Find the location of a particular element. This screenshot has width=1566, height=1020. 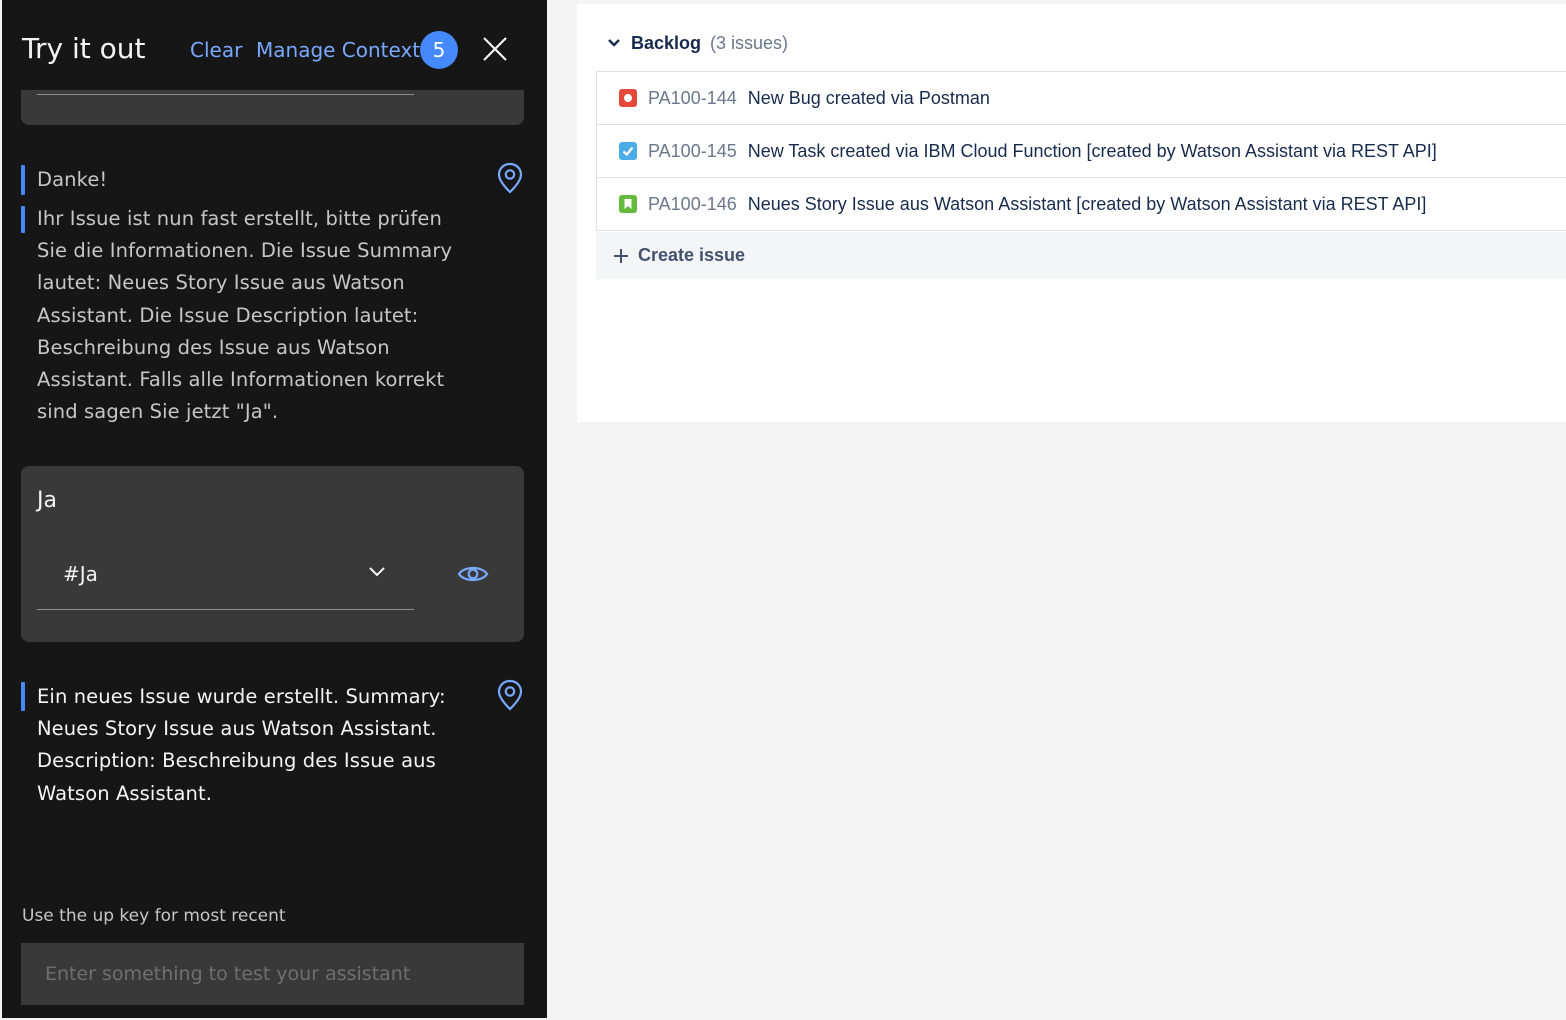

message-line: Description: Beschreibung des Issue aus is located at coordinates (236, 761).